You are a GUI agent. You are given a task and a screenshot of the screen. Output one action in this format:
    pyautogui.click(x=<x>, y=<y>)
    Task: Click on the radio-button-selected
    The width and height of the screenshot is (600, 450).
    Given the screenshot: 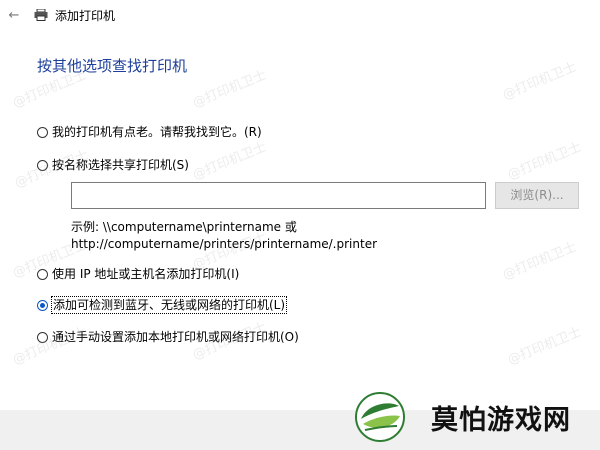 What is the action you would take?
    pyautogui.click(x=42, y=305)
    